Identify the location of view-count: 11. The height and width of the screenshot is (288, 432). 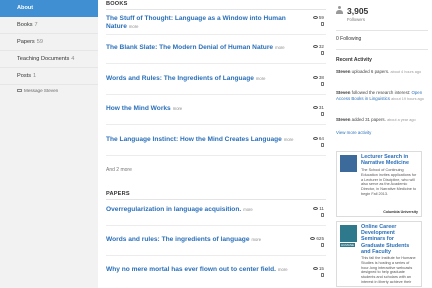
(321, 208).